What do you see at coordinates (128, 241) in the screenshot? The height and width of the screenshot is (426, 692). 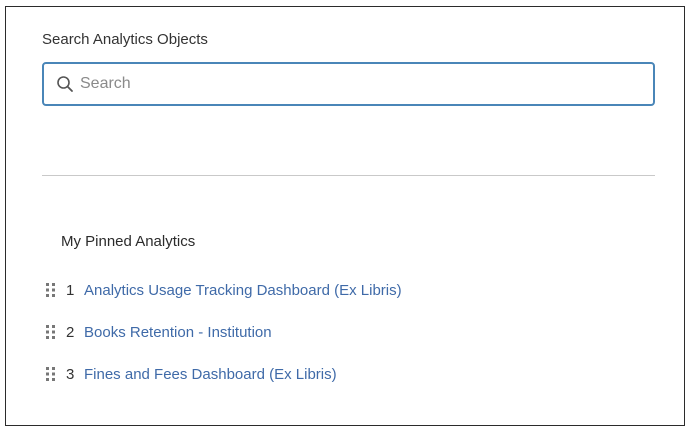 I see `pinned-section-title: My Pinned Analytics` at bounding box center [128, 241].